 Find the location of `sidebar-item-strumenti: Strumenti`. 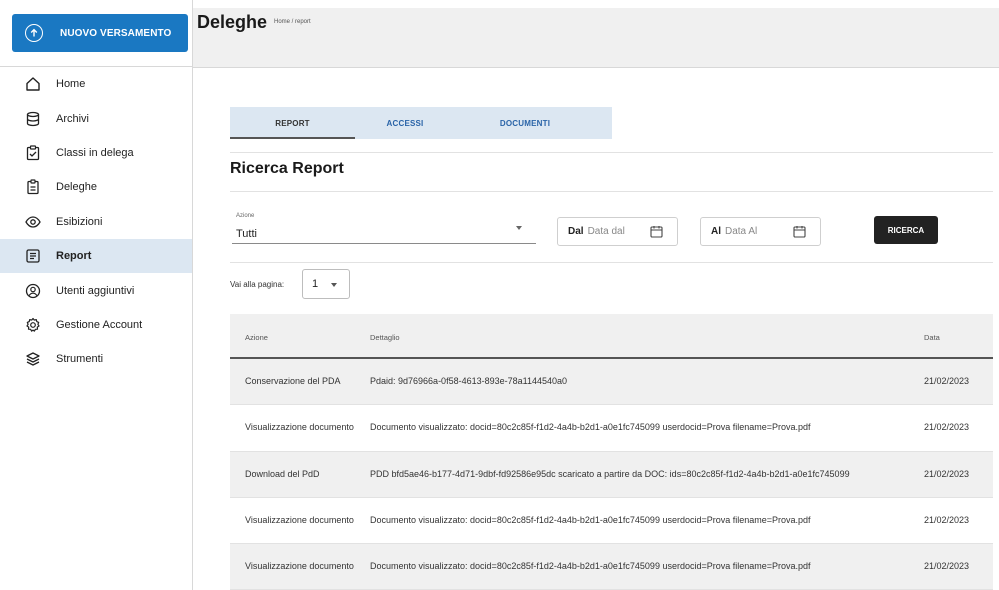

sidebar-item-strumenti: Strumenti is located at coordinates (96, 359).